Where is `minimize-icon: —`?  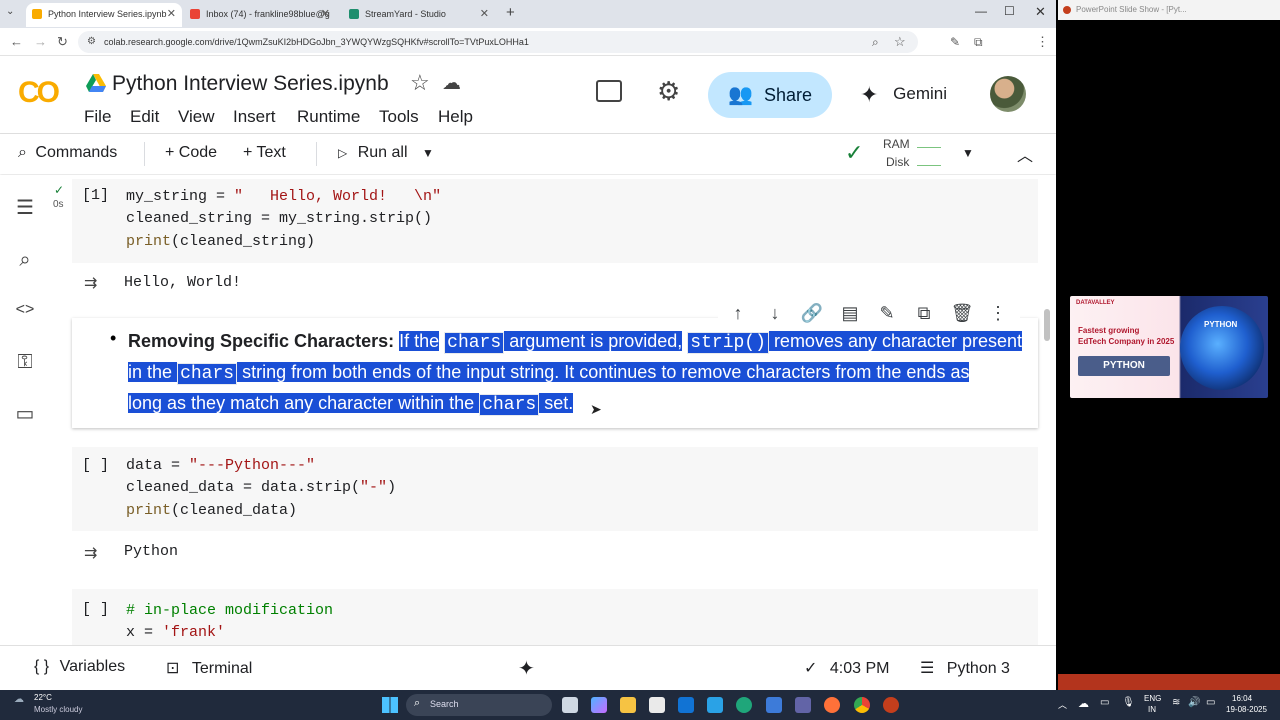
minimize-icon: — is located at coordinates (981, 11).